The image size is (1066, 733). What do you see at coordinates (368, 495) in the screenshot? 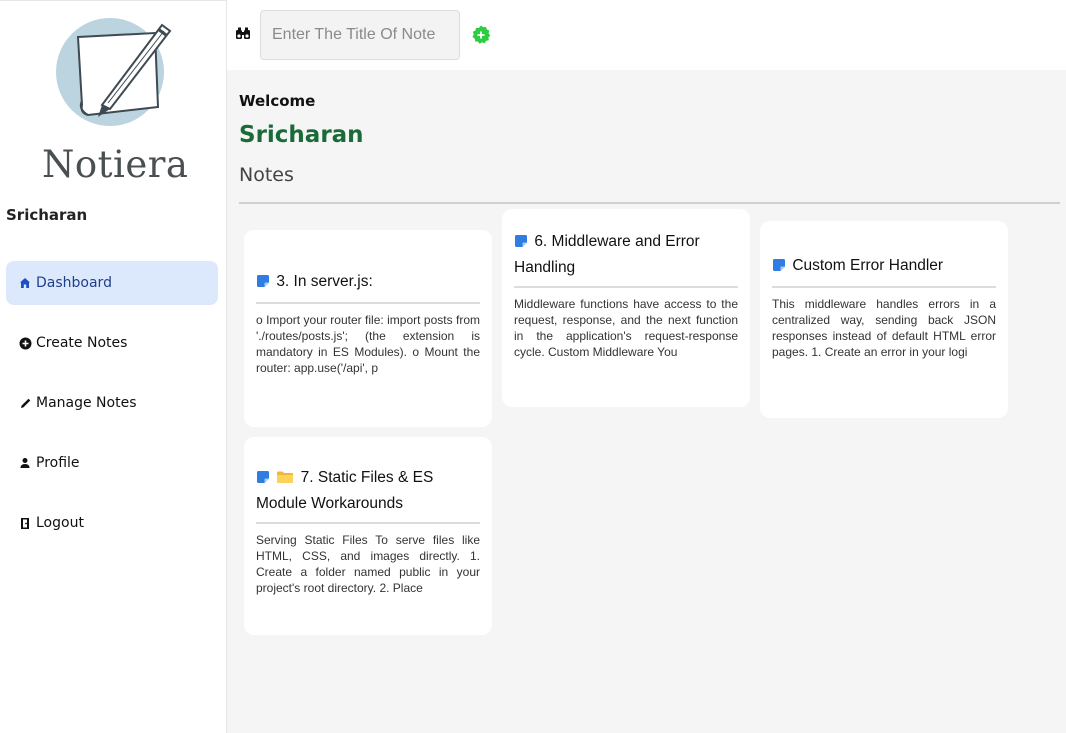
I see `note-card-title: 7. Static Files & ES Module Workarounds` at bounding box center [368, 495].